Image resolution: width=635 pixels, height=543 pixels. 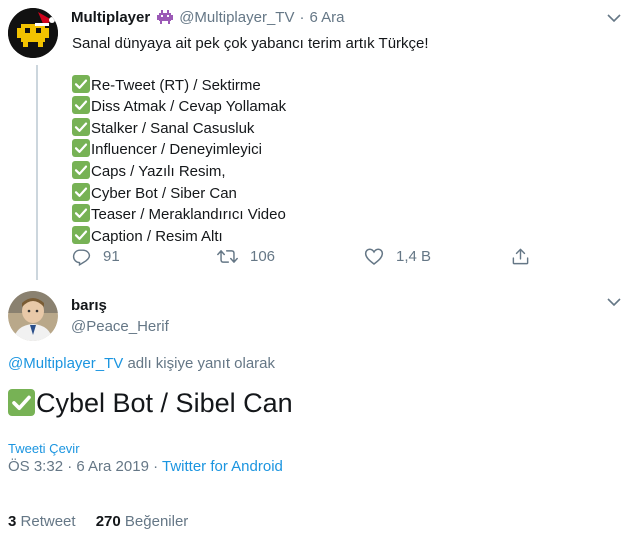 What do you see at coordinates (164, 403) in the screenshot?
I see `tweet2-text: Cybel Bot / Sibel Can` at bounding box center [164, 403].